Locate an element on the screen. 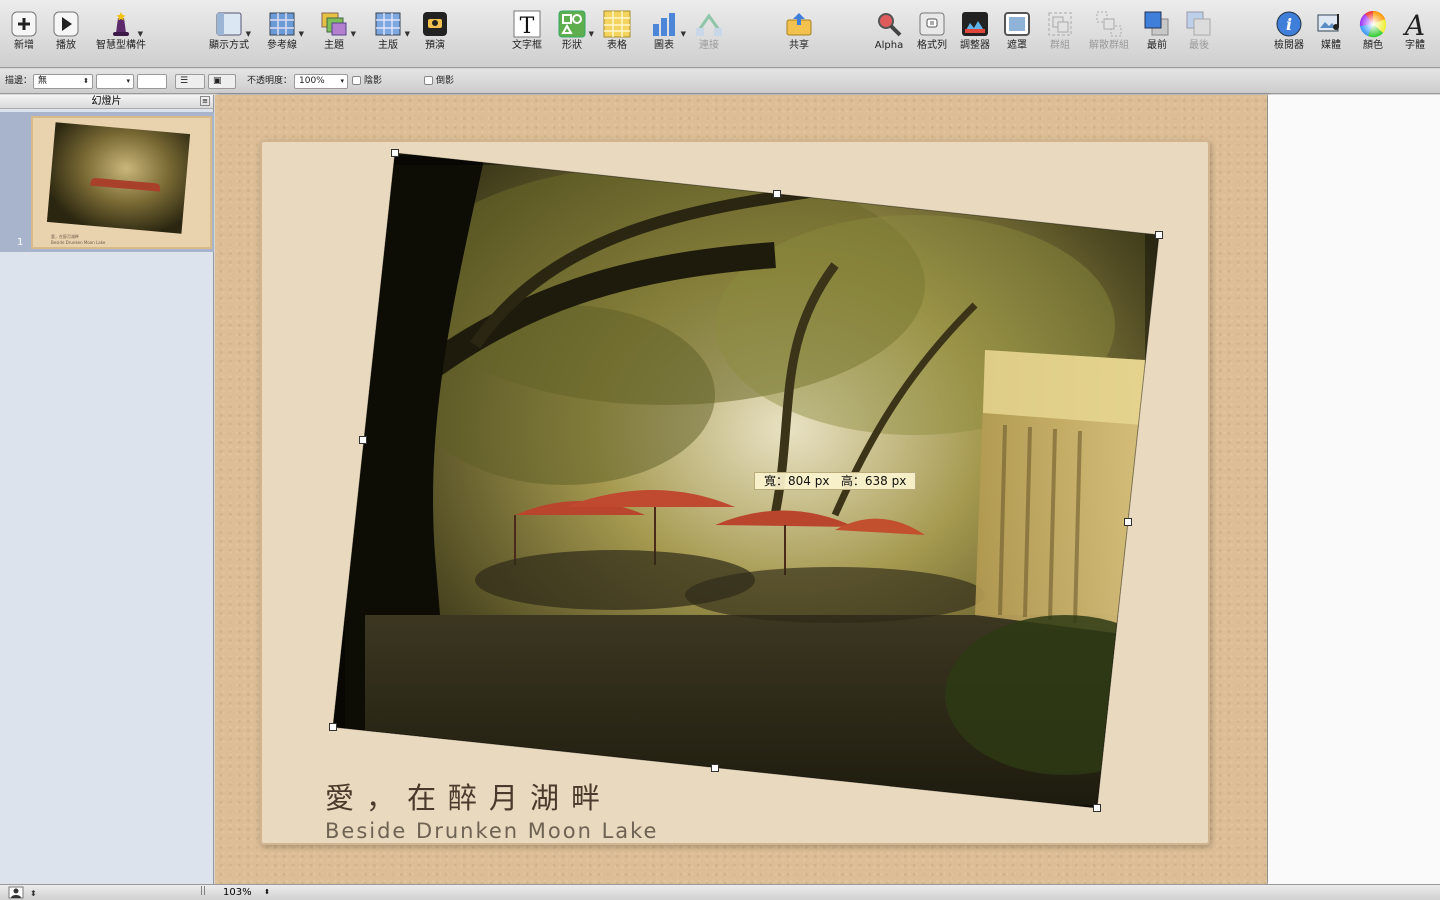 Image resolution: width=1440 pixels, height=900 pixels. shapes-button: ▼ 形狀 is located at coordinates (573, 38).